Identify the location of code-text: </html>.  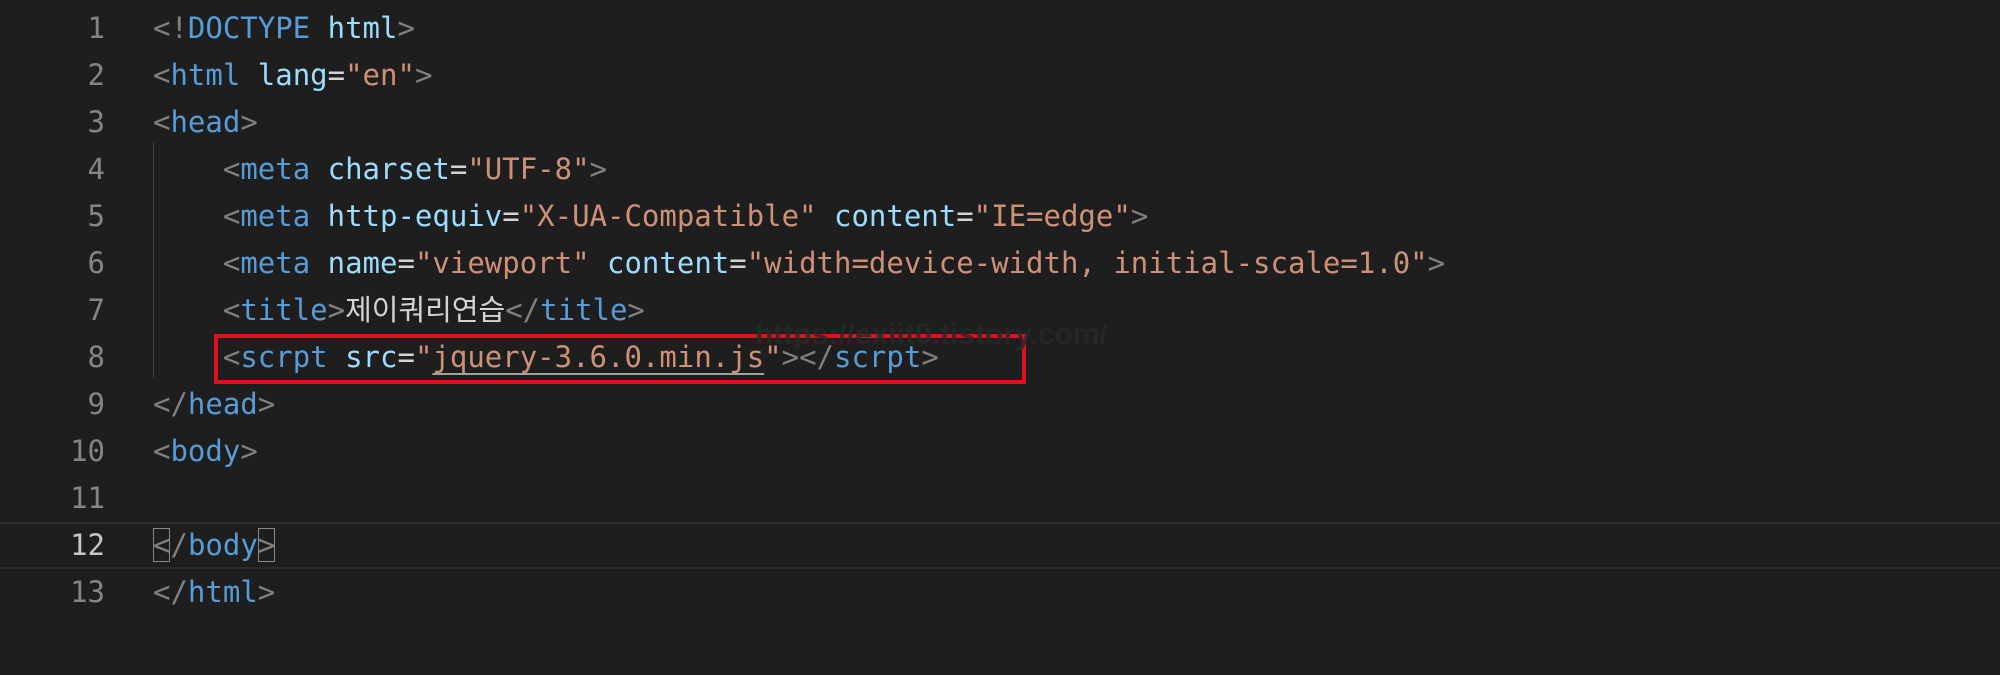
(214, 592).